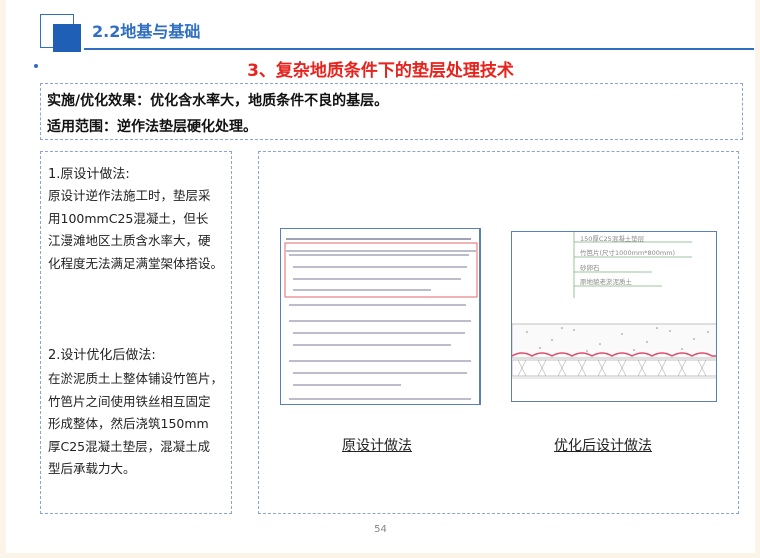 The width and height of the screenshot is (760, 558). Describe the element at coordinates (67, 38) in the screenshot. I see `logo-square-fill` at that location.